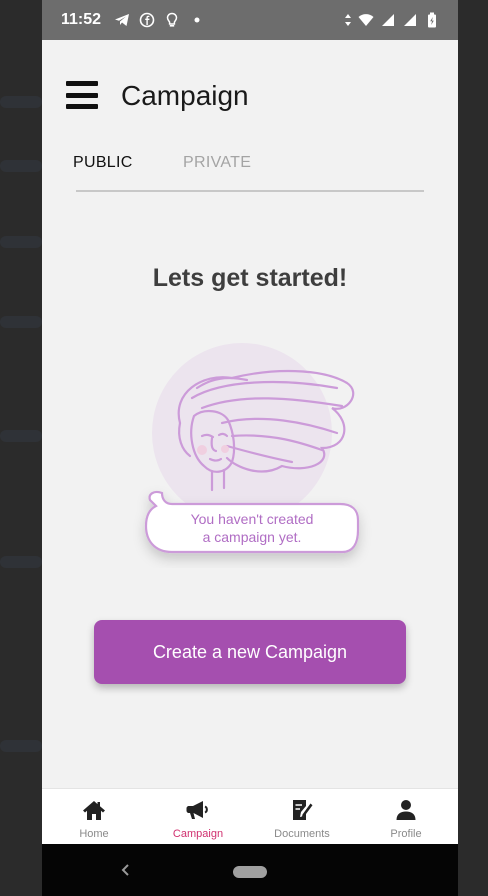  I want to click on bottom-navigation: Home Campaign Documents Profile, so click(250, 816).